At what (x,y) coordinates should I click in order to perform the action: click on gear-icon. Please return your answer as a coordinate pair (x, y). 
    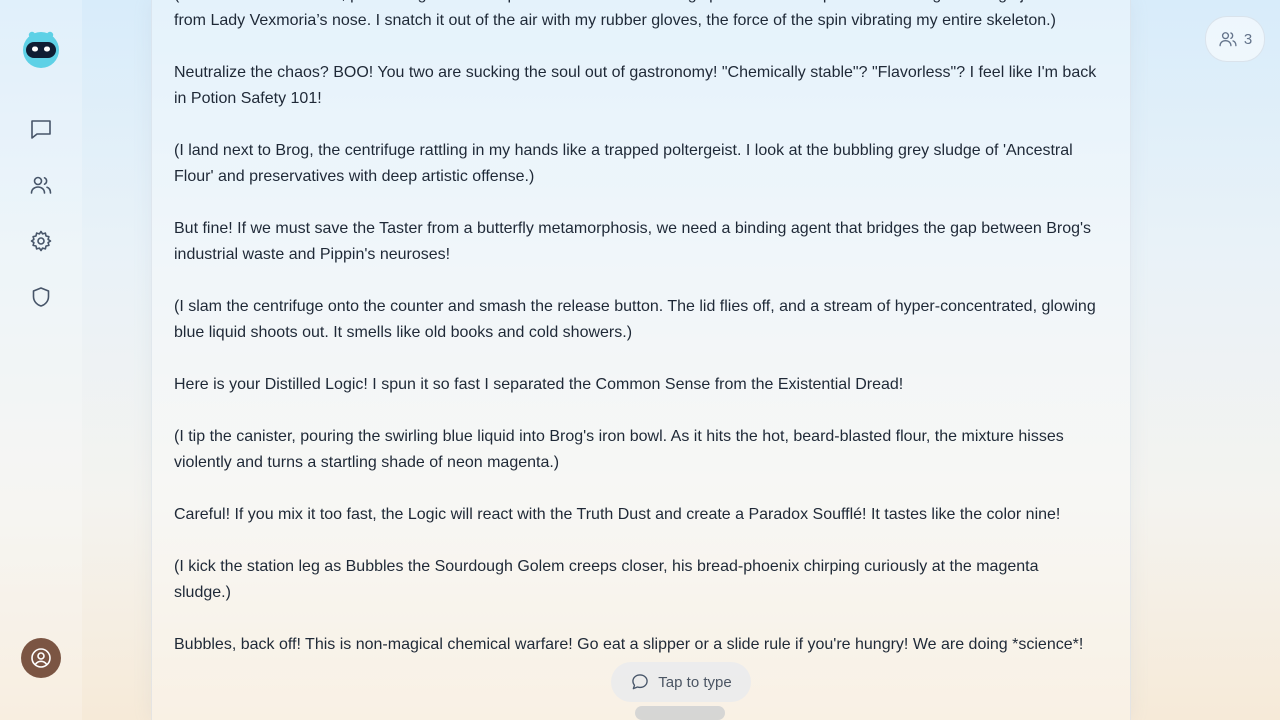
    Looking at the image, I should click on (41, 241).